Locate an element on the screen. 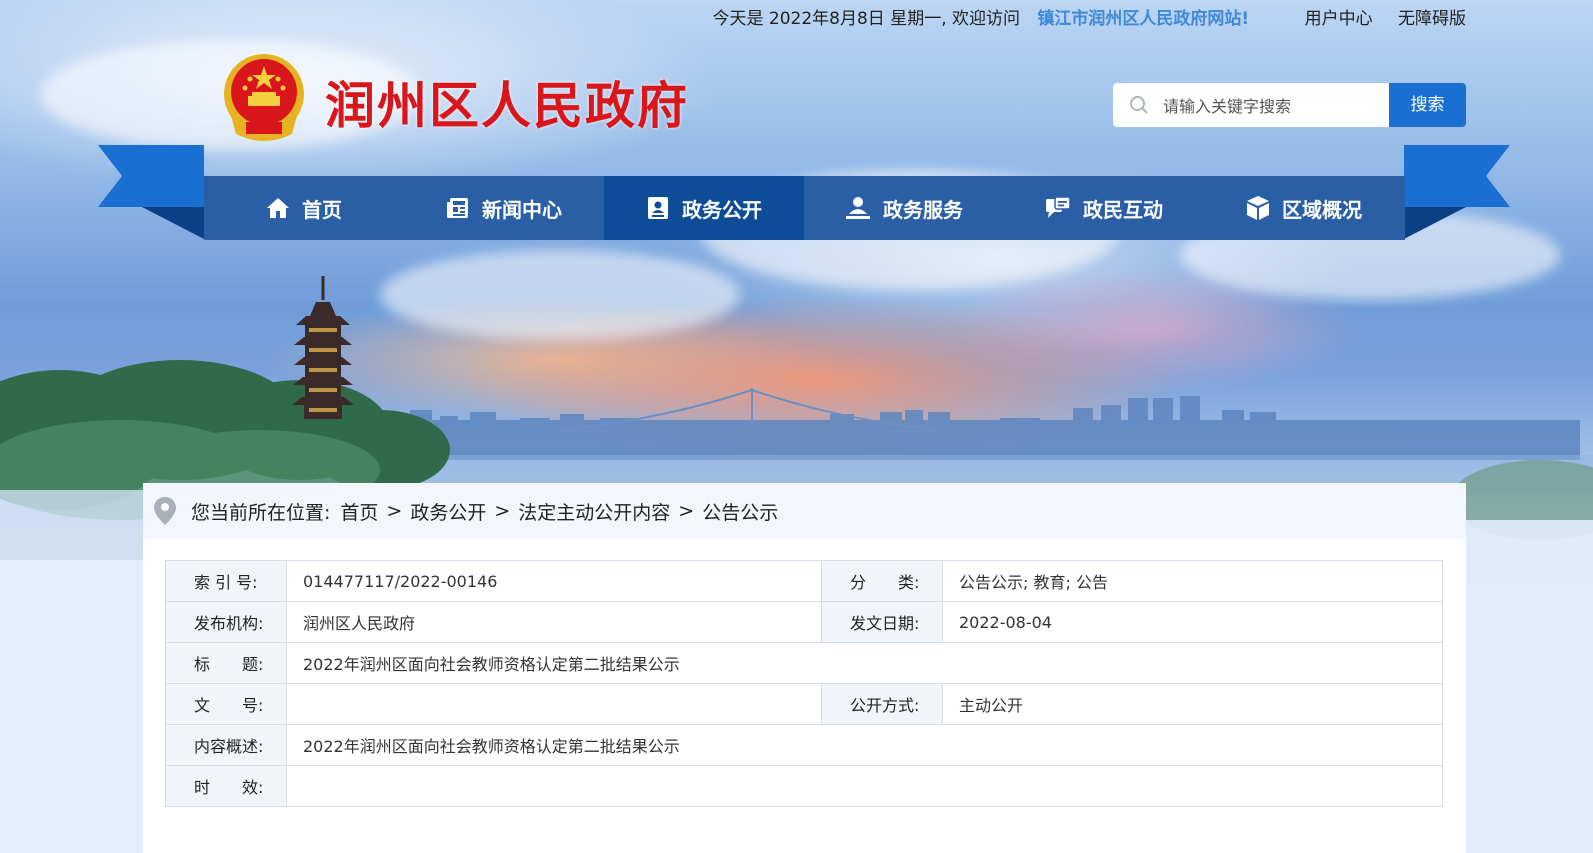 The width and height of the screenshot is (1593, 853). site-title: 润州区人民政府 is located at coordinates (507, 106).